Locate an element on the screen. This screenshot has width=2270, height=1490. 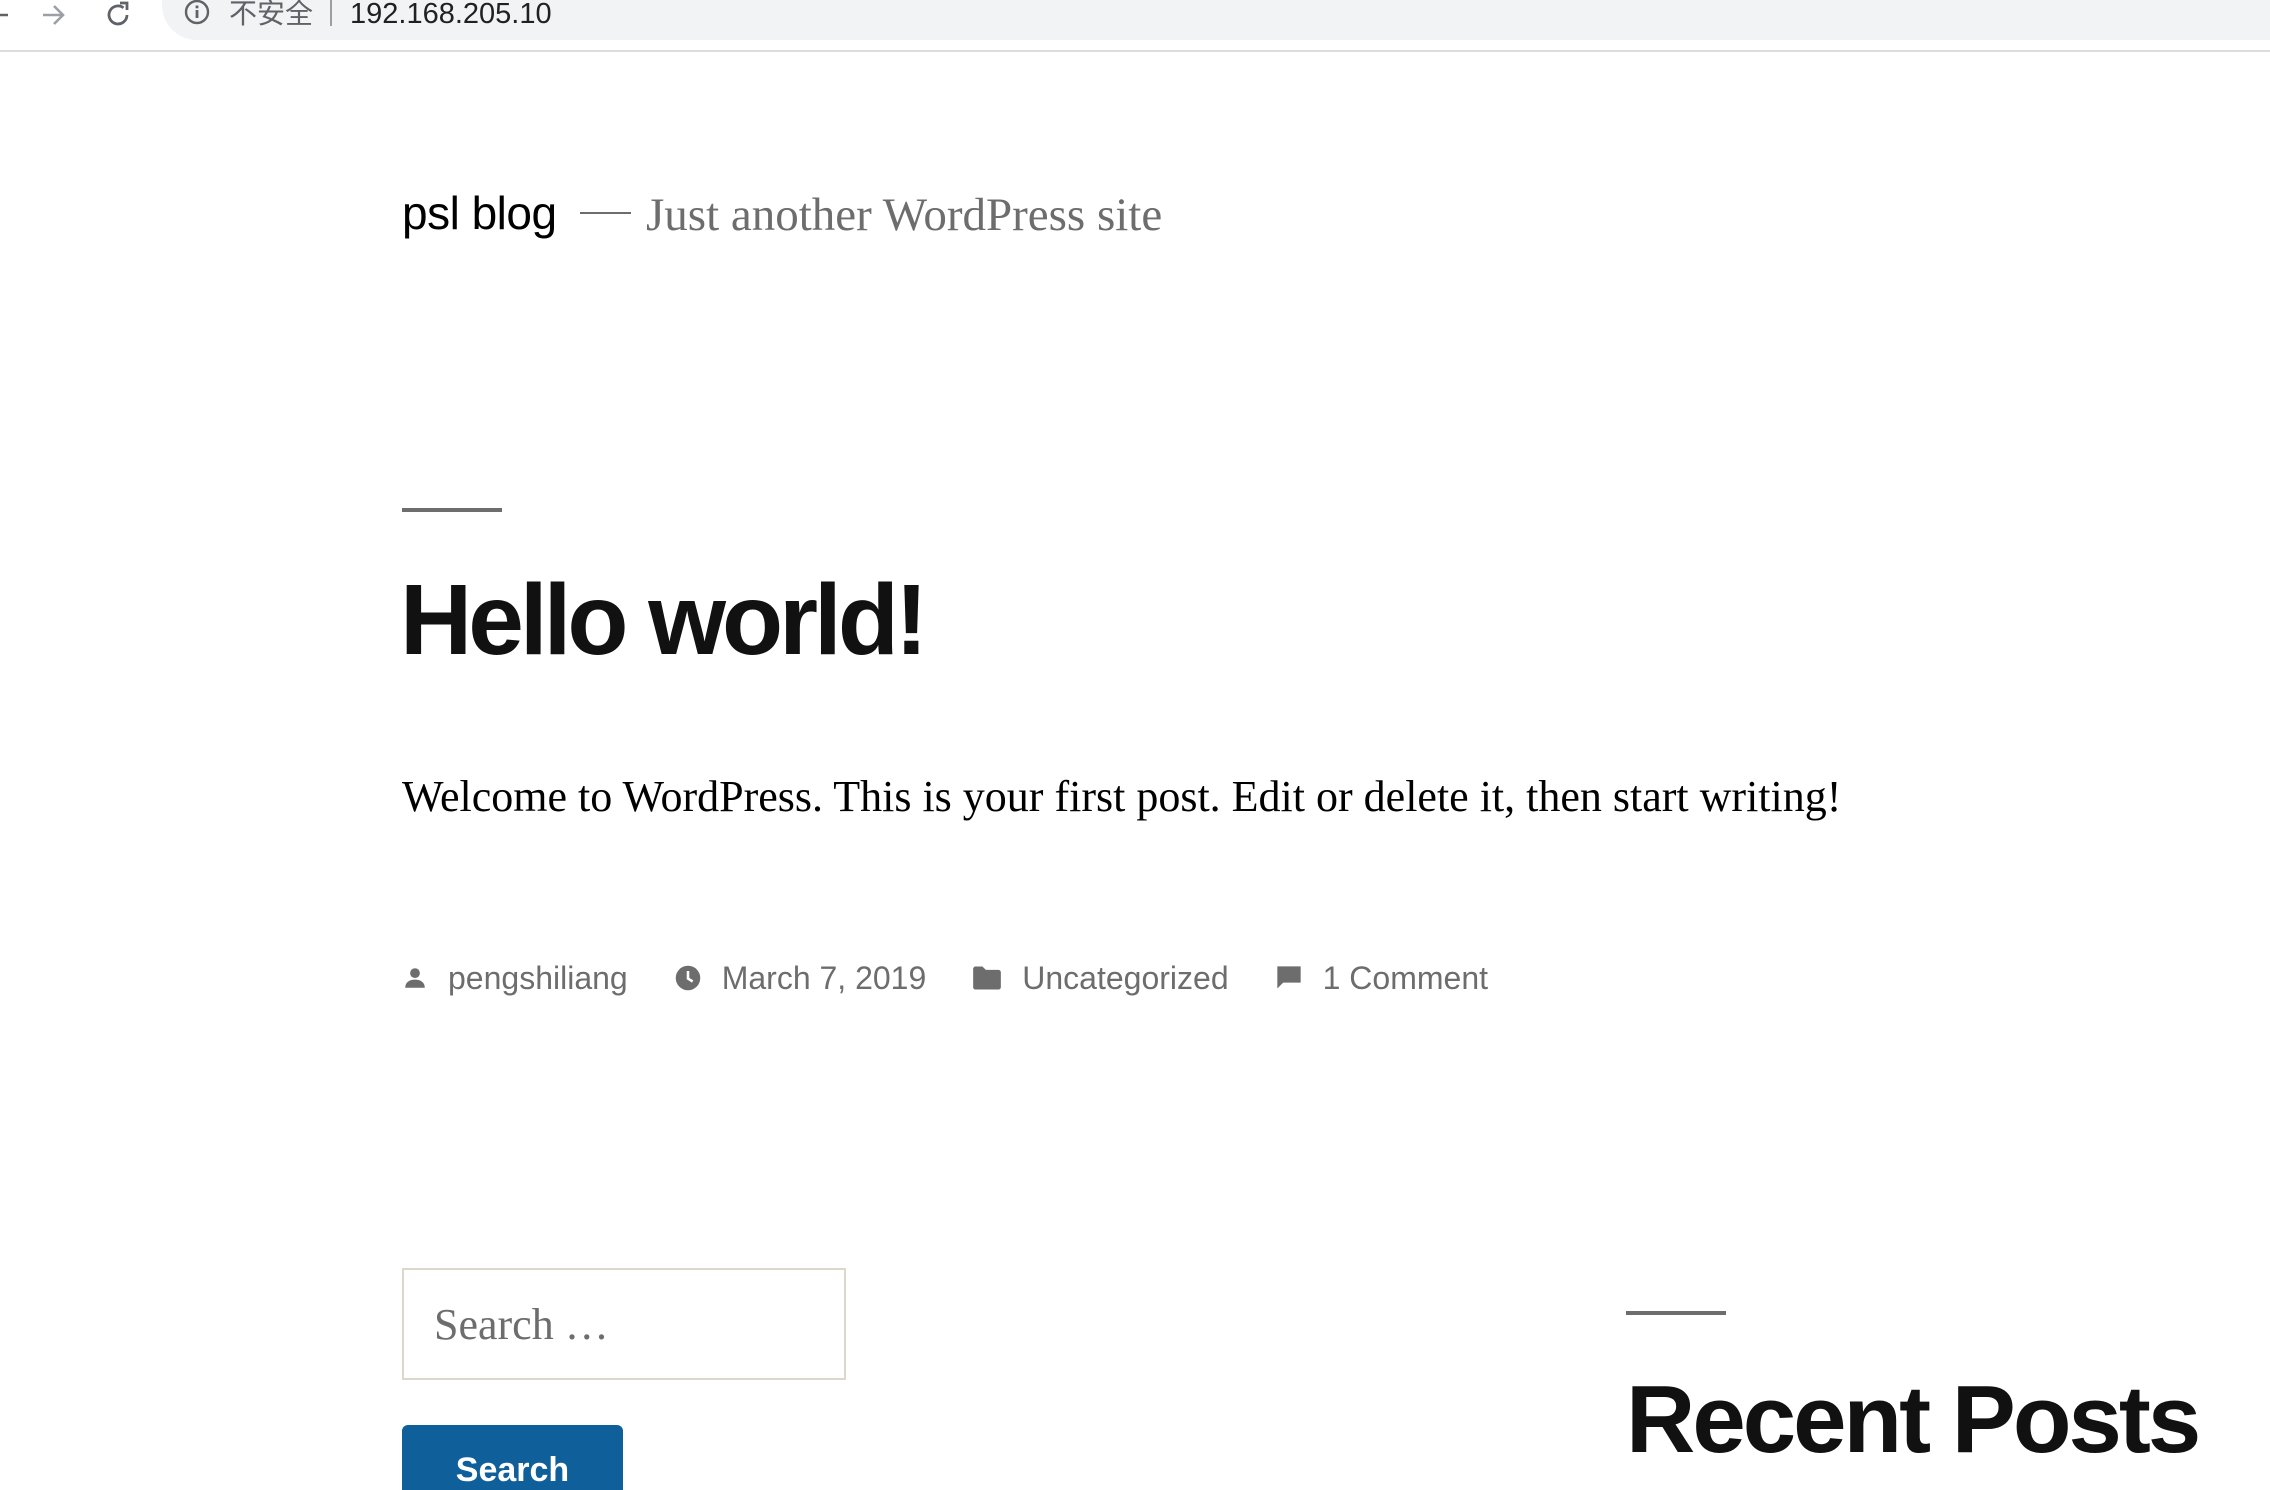
forward-button is located at coordinates (53, 15).